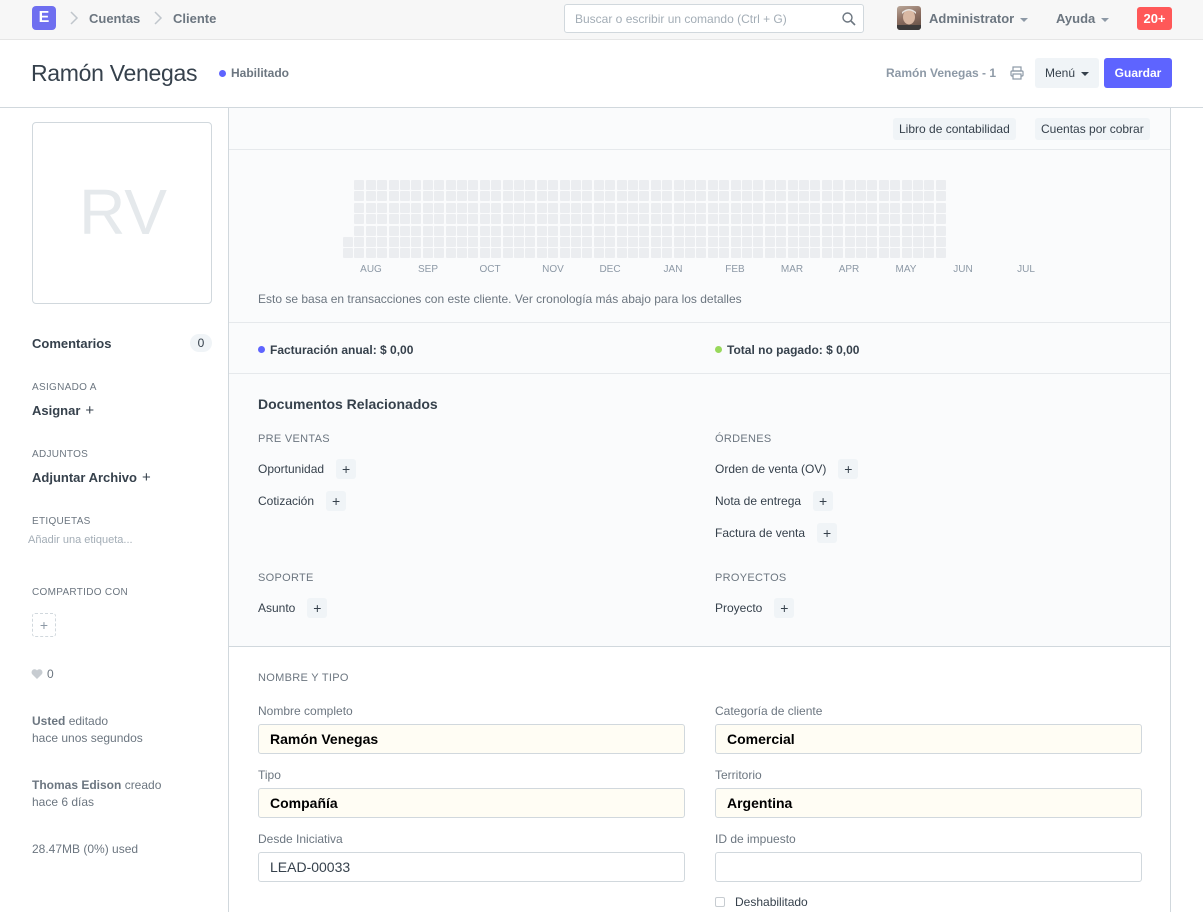  What do you see at coordinates (1154, 18) in the screenshot?
I see `notifications-badge: 20+` at bounding box center [1154, 18].